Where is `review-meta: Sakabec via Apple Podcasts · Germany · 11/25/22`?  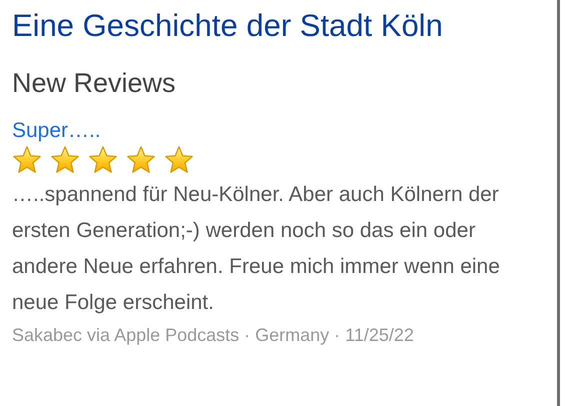
review-meta: Sakabec via Apple Podcasts · Germany · 11/25/22 is located at coordinates (213, 335).